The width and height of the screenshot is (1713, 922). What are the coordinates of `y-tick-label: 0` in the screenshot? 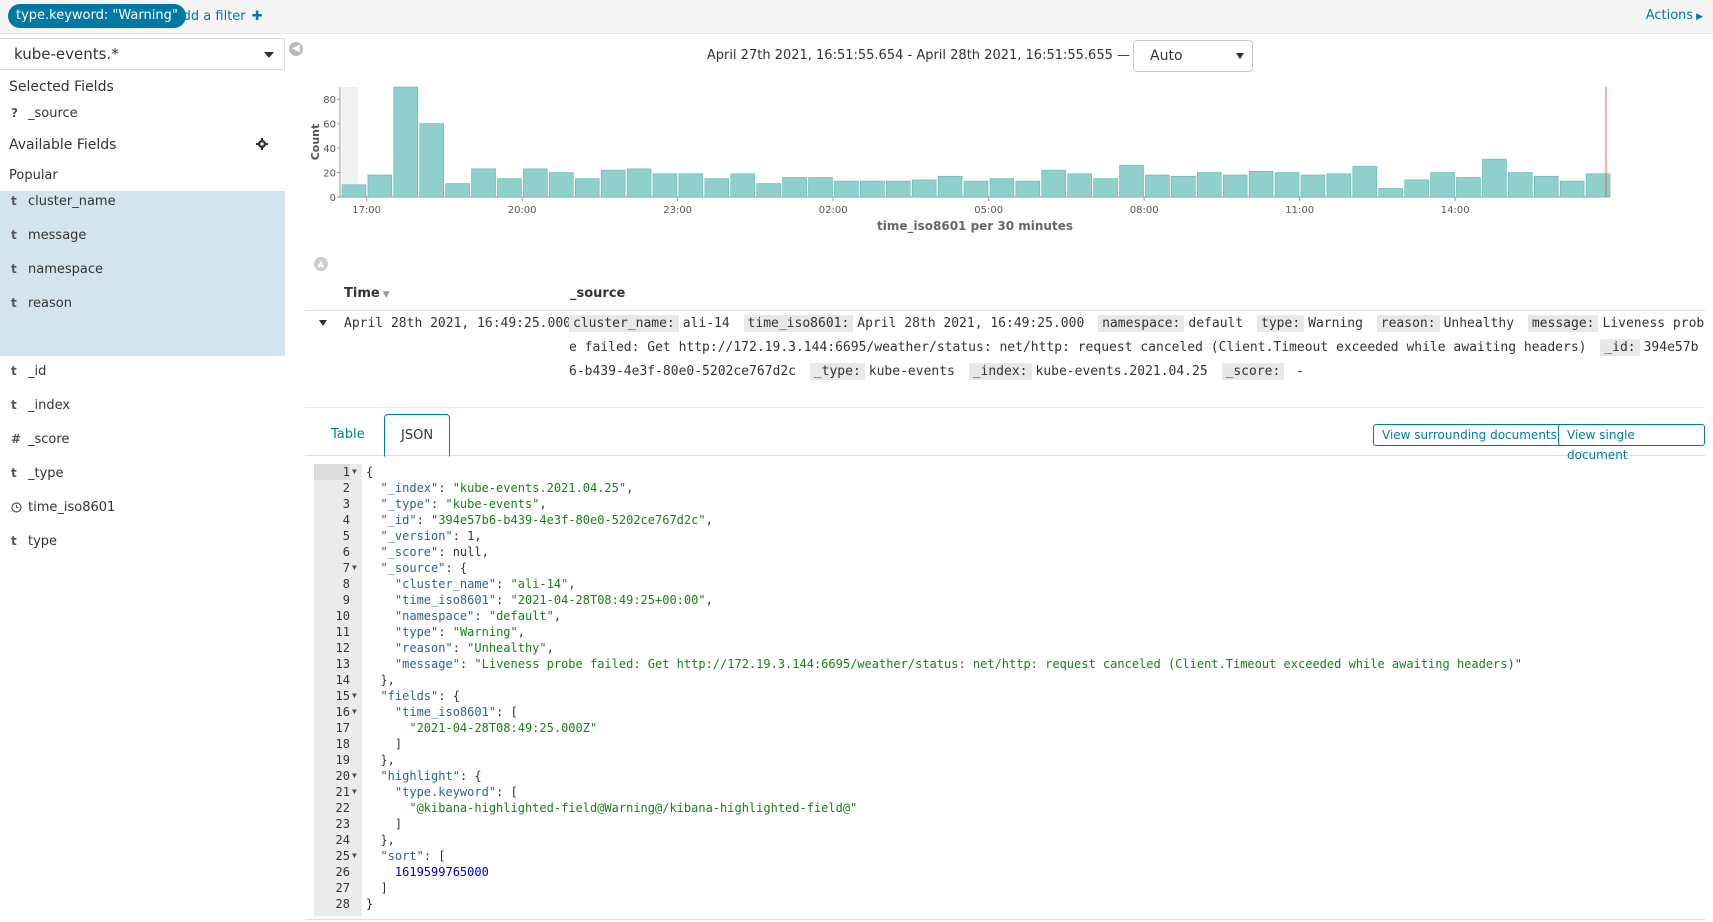 It's located at (333, 198).